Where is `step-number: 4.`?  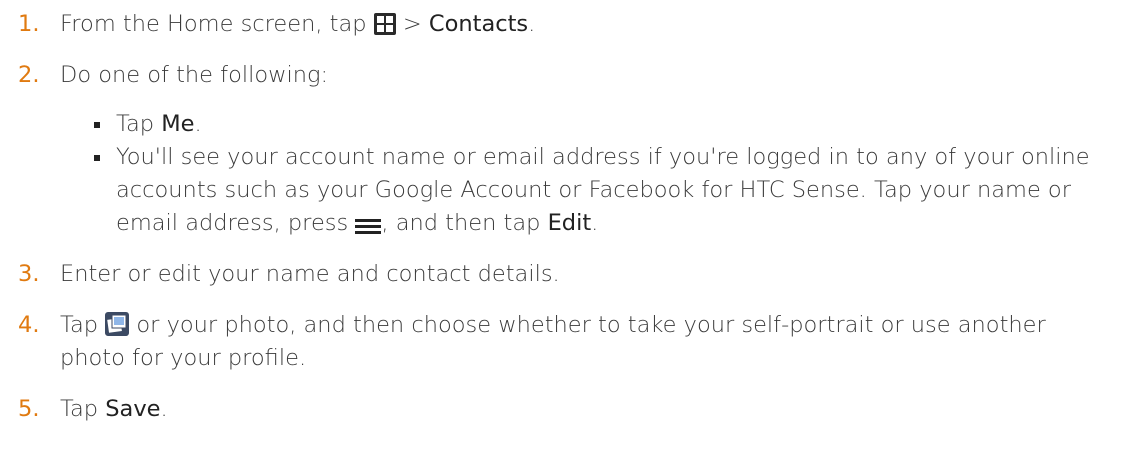 step-number: 4. is located at coordinates (29, 325).